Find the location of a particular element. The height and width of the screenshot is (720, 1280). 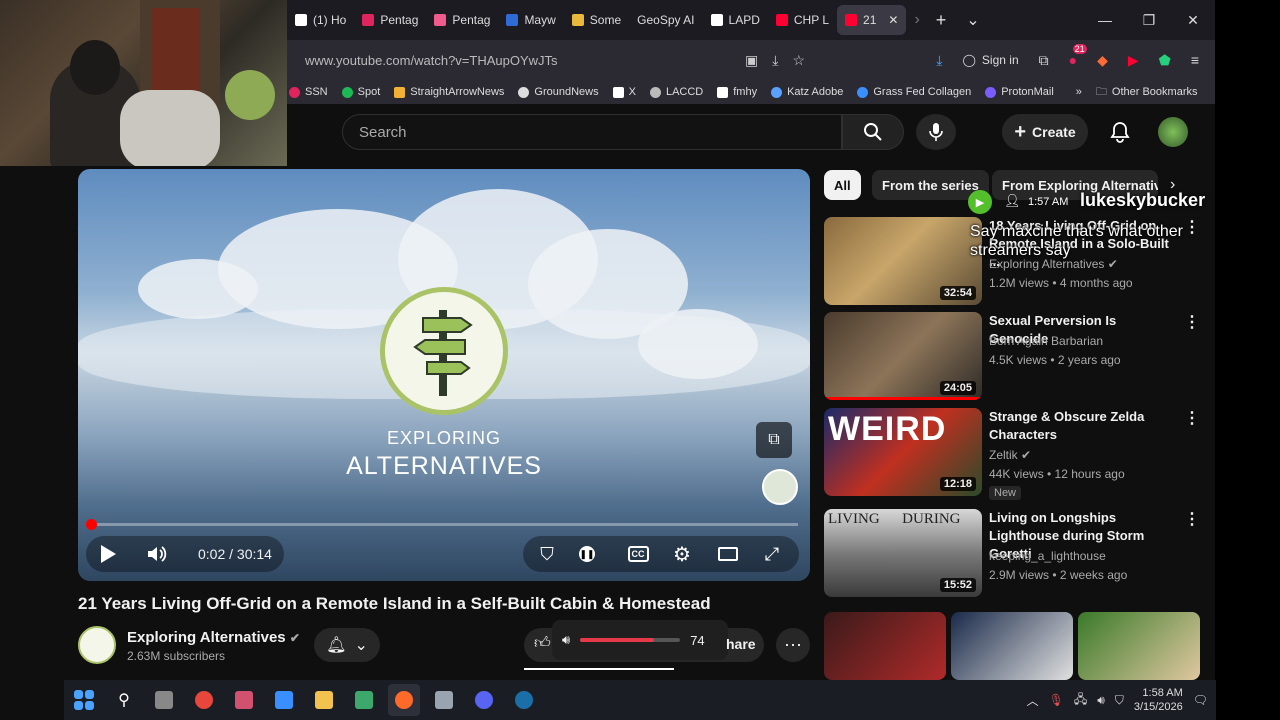

browser-tab: CHP L is located at coordinates (802, 20).